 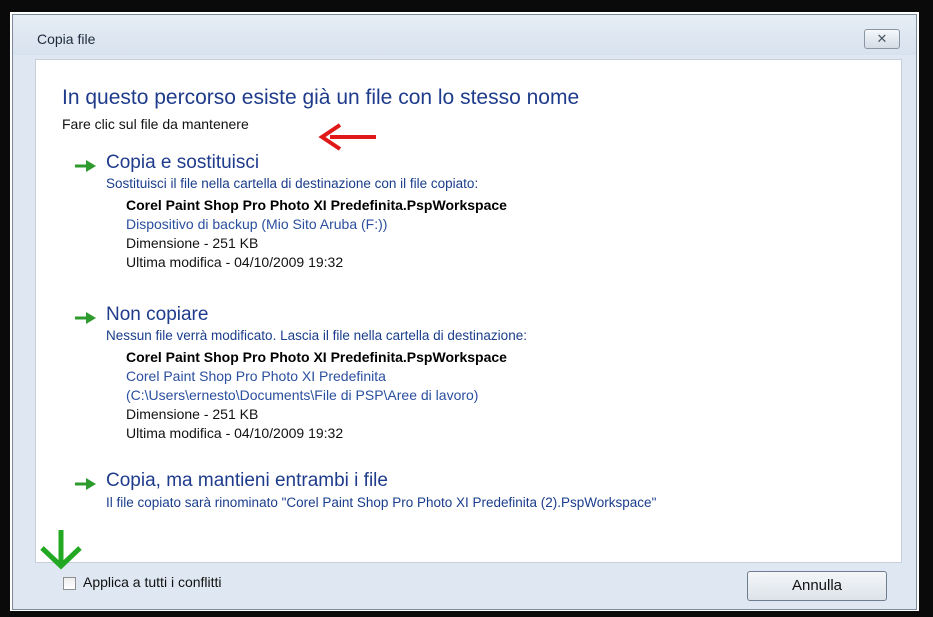 What do you see at coordinates (347, 137) in the screenshot?
I see `red-left-arrow-icon` at bounding box center [347, 137].